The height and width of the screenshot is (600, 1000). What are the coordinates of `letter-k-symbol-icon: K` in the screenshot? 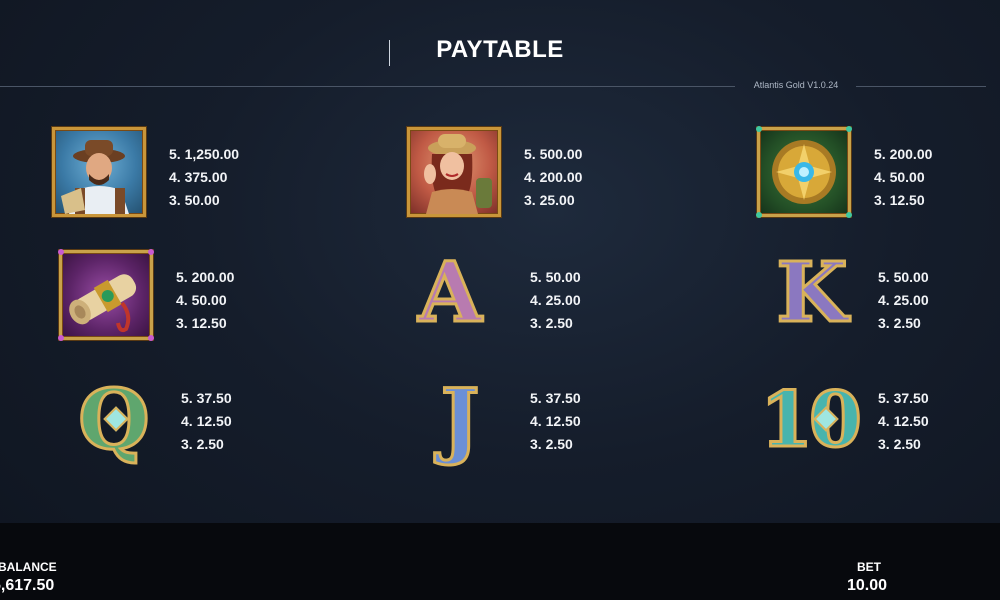 It's located at (812, 293).